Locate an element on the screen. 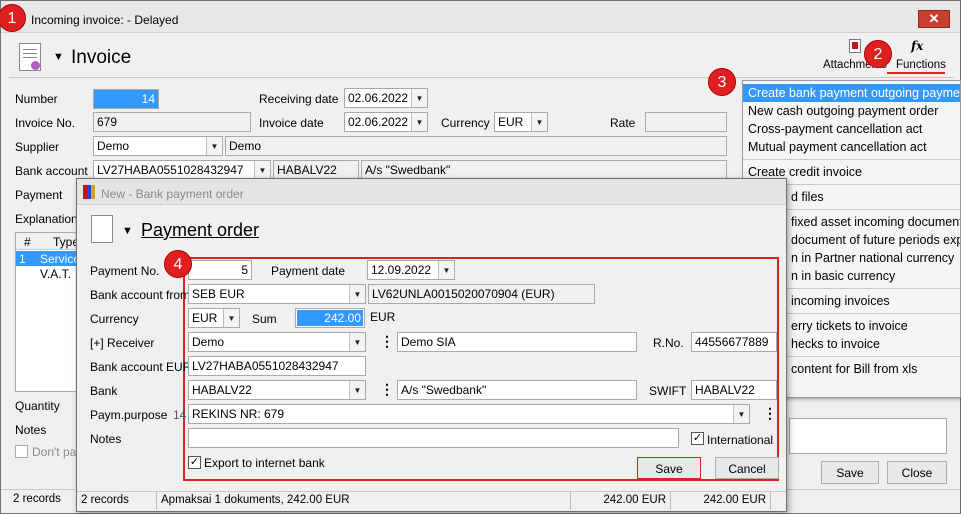 This screenshot has height=514, width=961. purpose-label: Paym.purpose is located at coordinates (129, 415).